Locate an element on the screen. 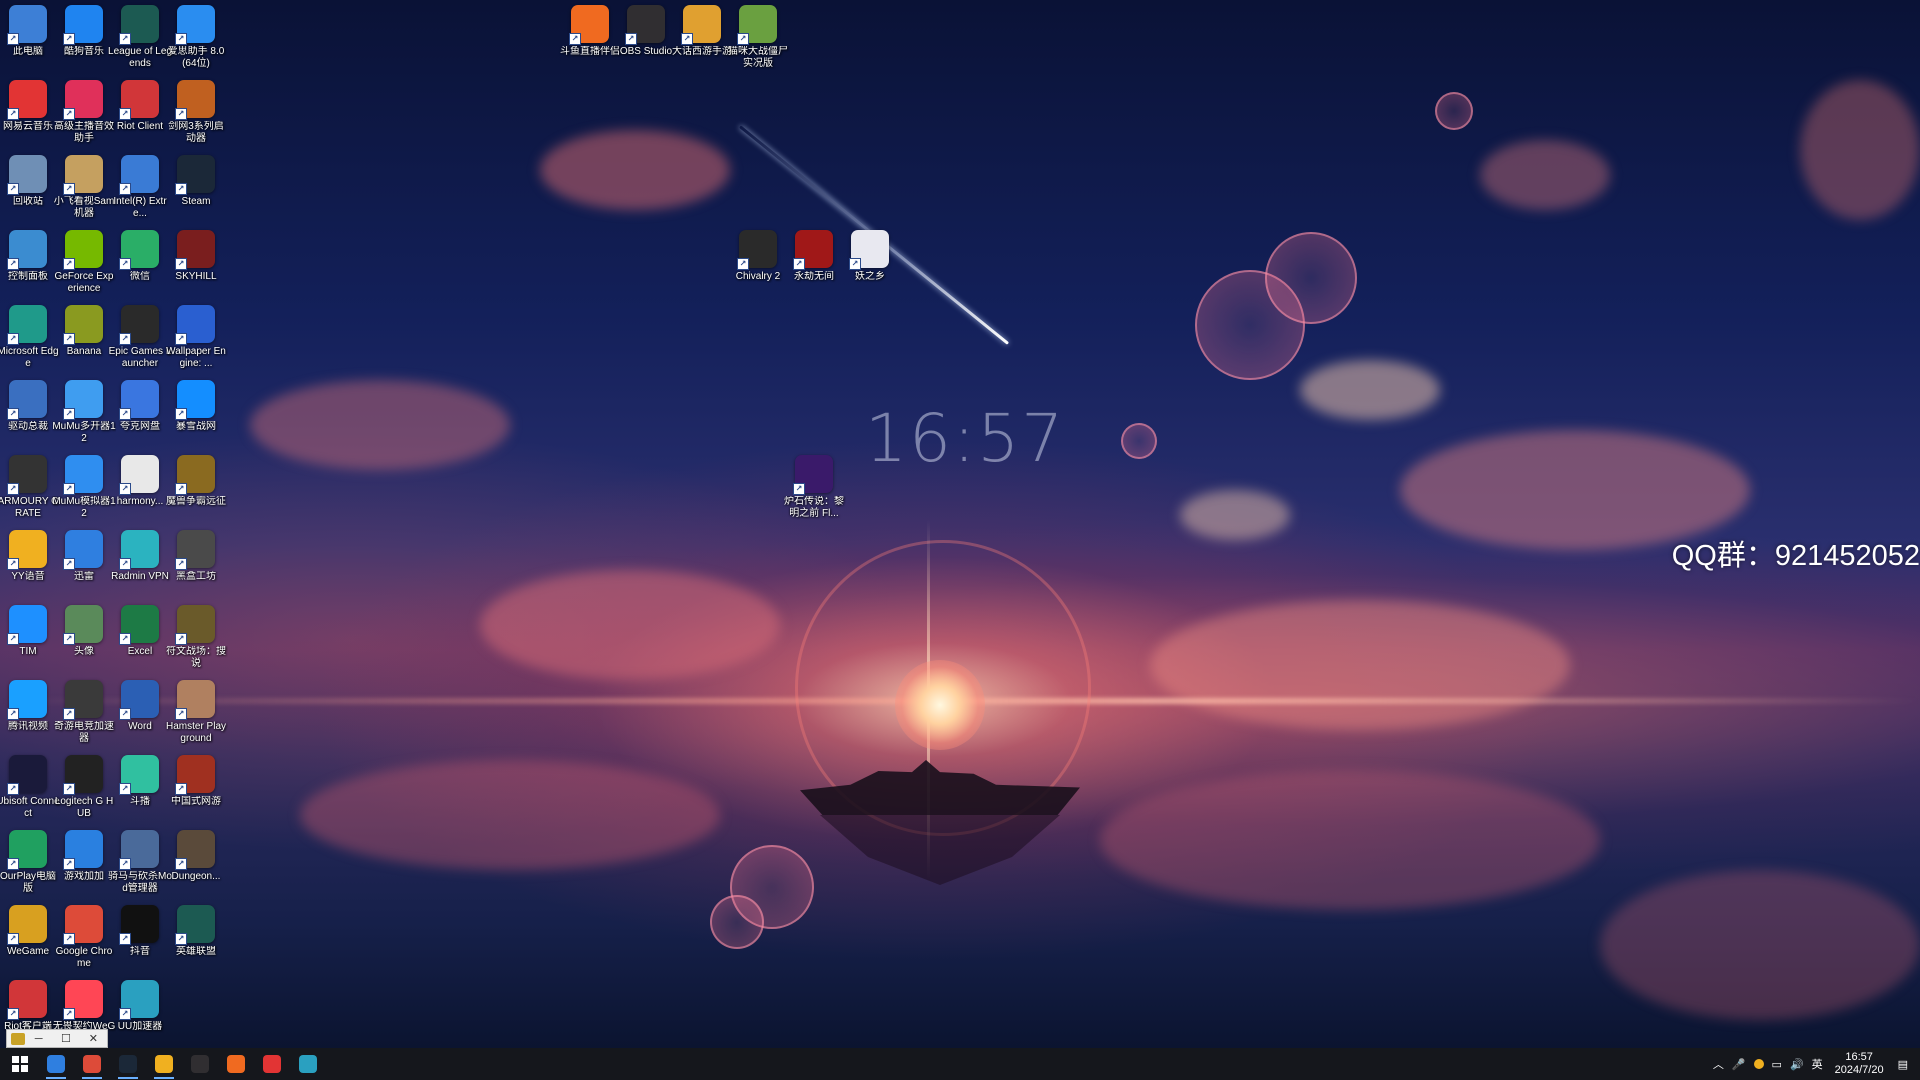  desktop-shortcut: ↗ 大话西游手游 is located at coordinates (702, 41).